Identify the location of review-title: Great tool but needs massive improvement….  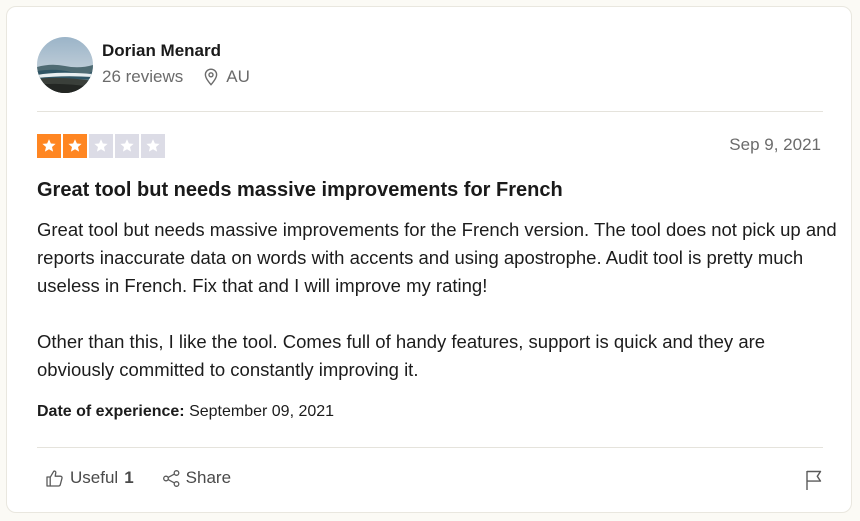
(300, 190).